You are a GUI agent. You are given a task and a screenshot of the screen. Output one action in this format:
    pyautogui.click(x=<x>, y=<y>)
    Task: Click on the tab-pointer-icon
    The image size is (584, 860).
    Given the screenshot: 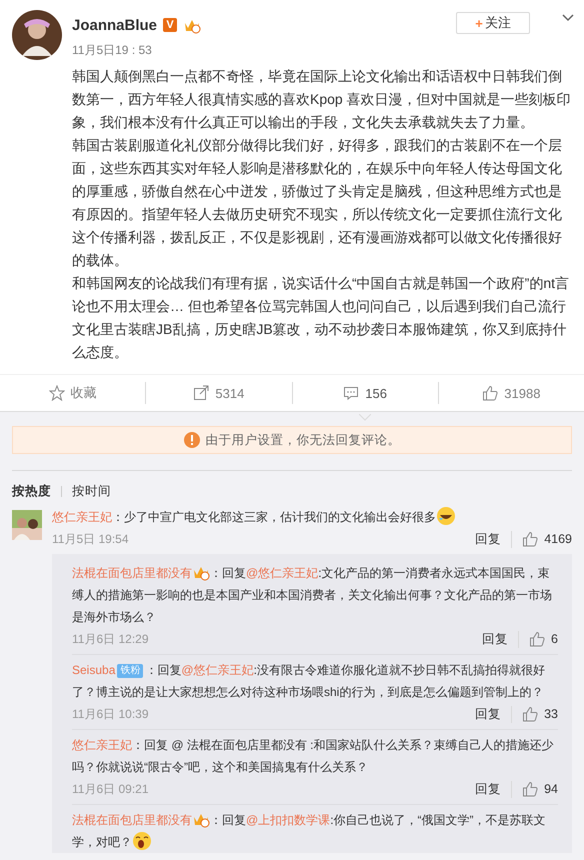 What is the action you would take?
    pyautogui.click(x=365, y=417)
    